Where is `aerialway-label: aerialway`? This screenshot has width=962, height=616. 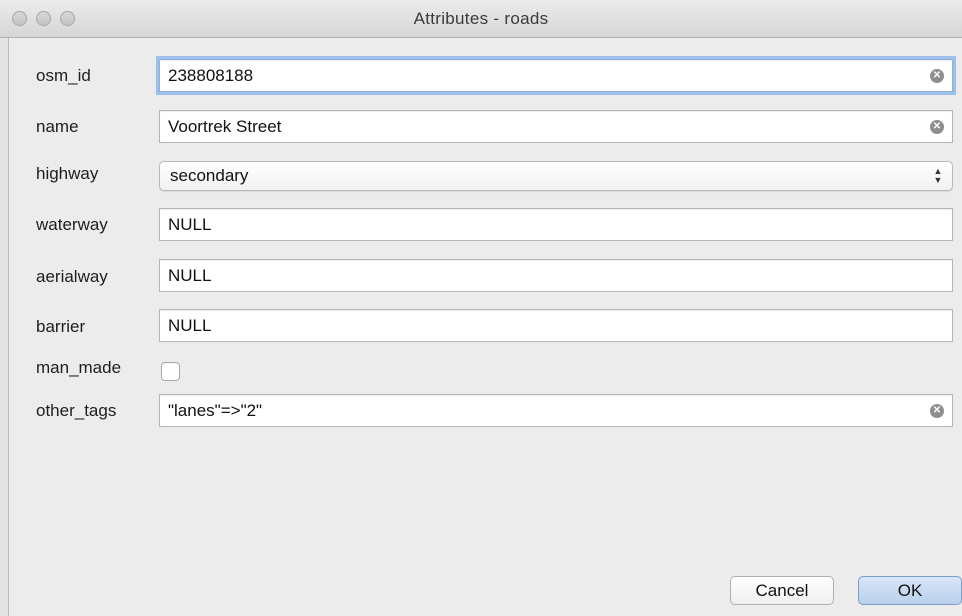
aerialway-label: aerialway is located at coordinates (72, 276).